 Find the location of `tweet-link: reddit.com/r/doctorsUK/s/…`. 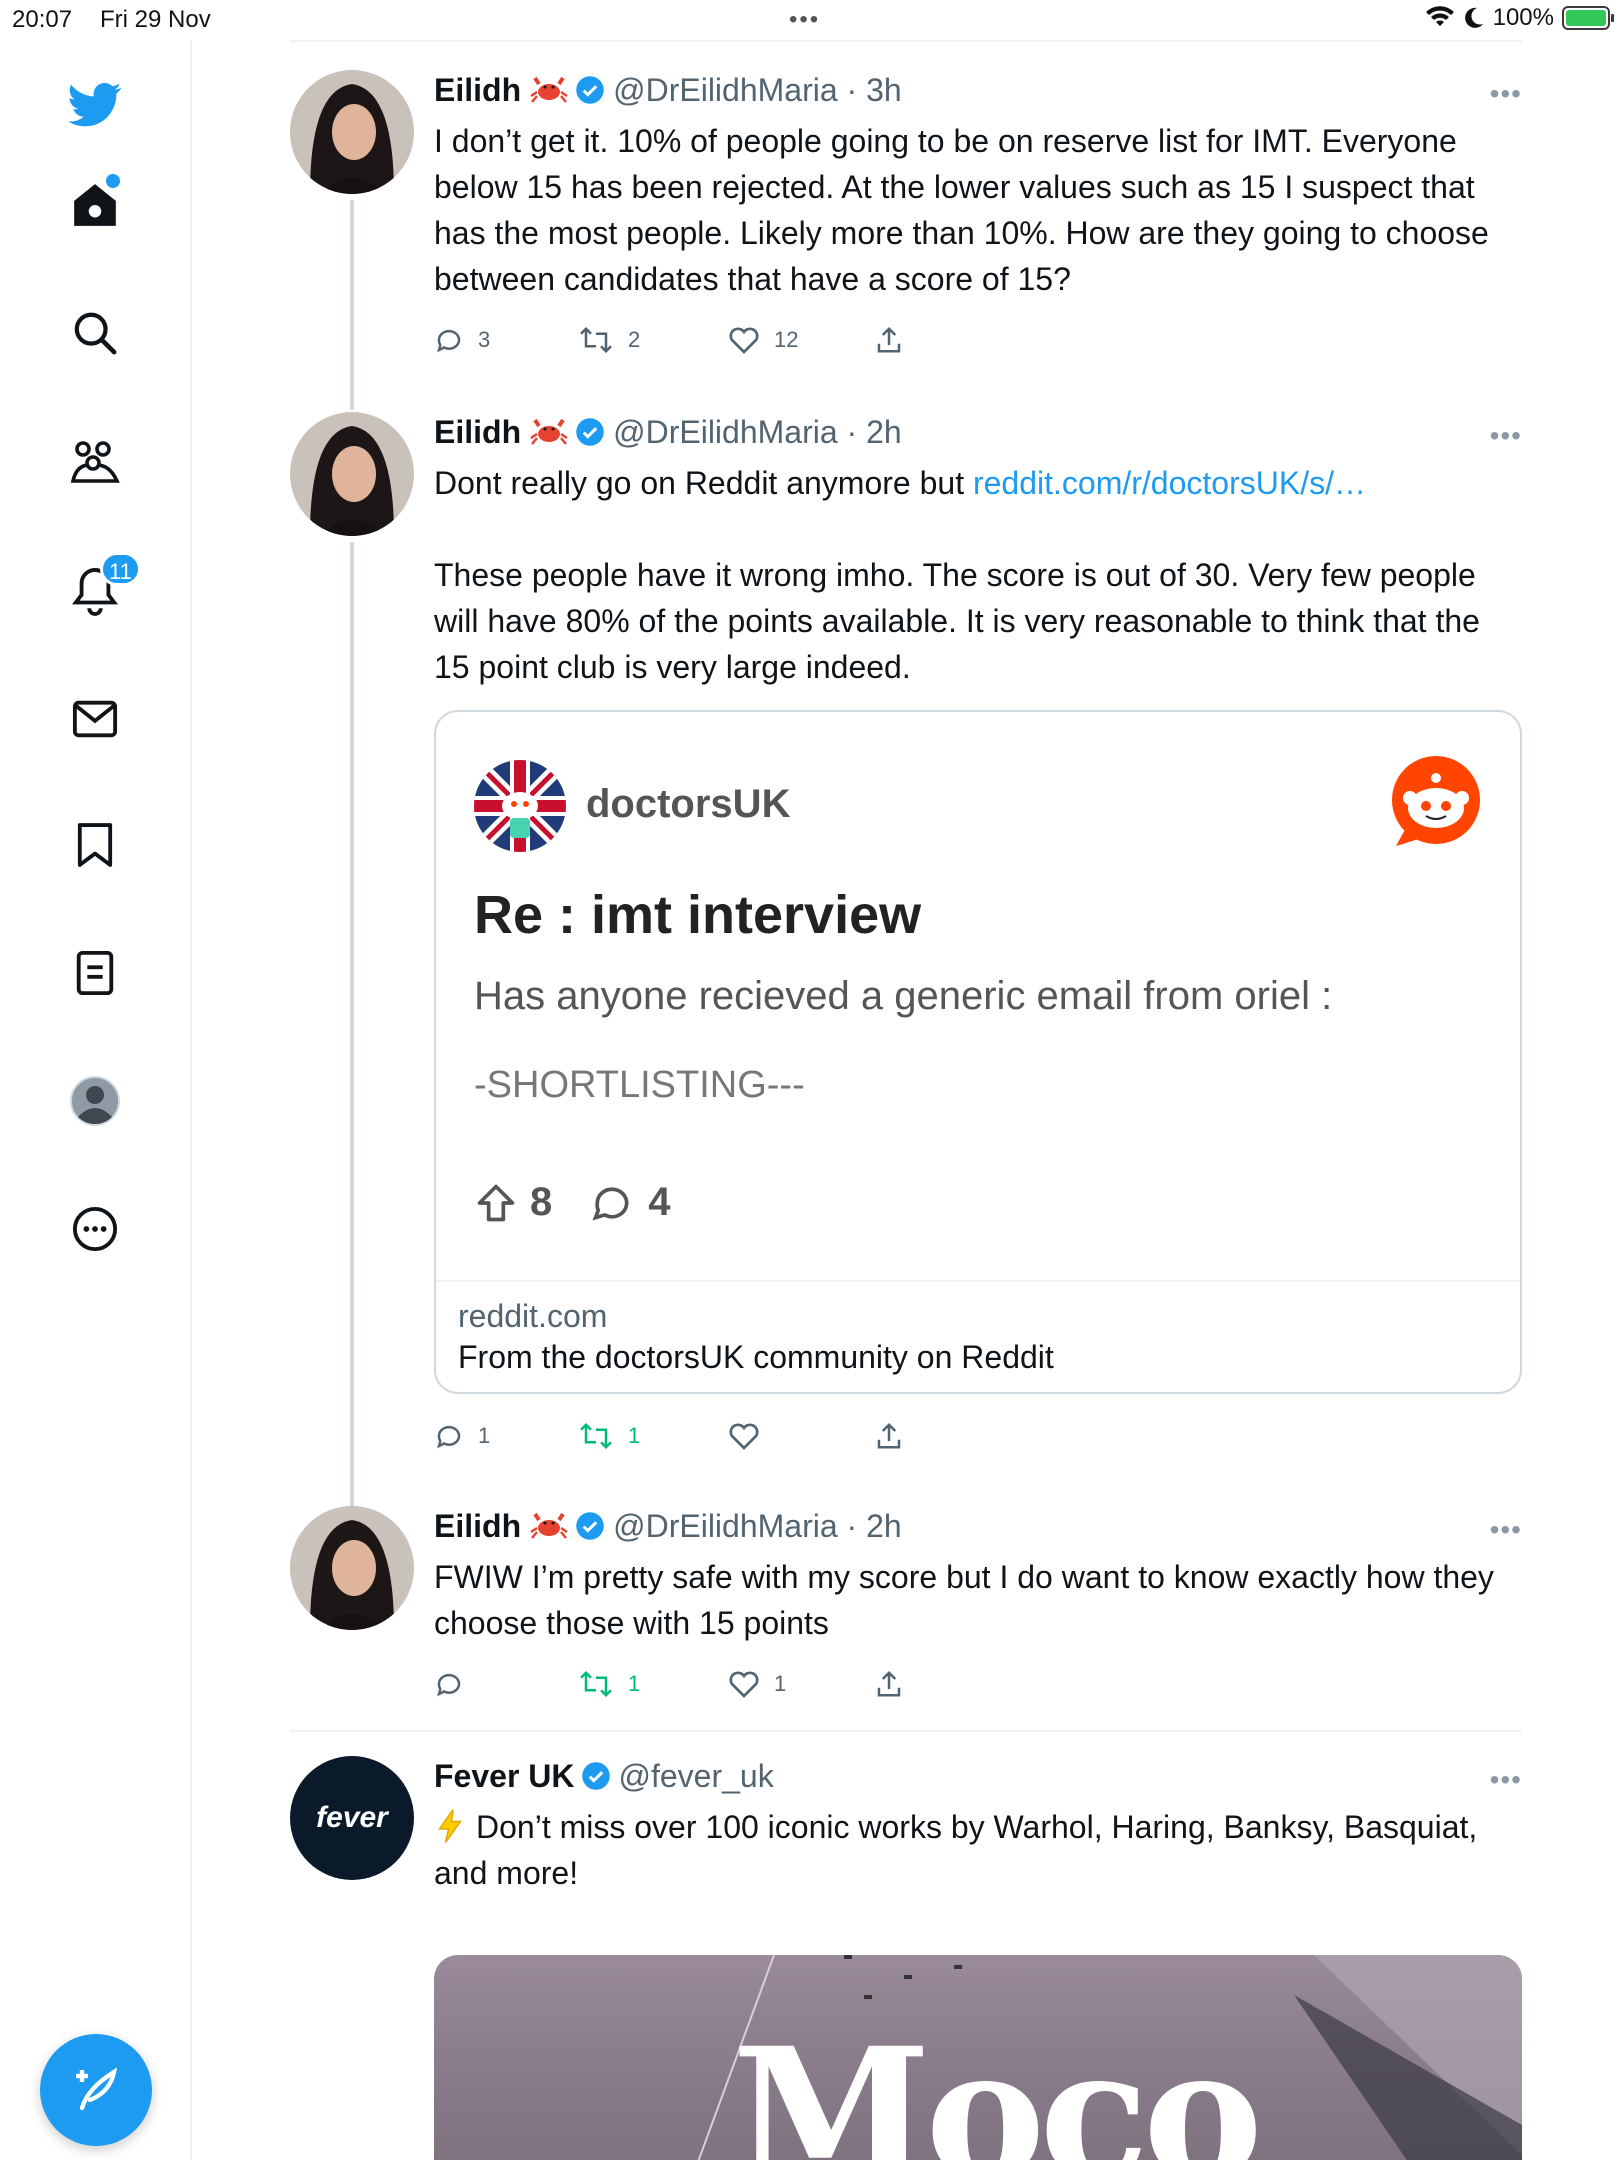

tweet-link: reddit.com/r/doctorsUK/s/… is located at coordinates (1169, 483).